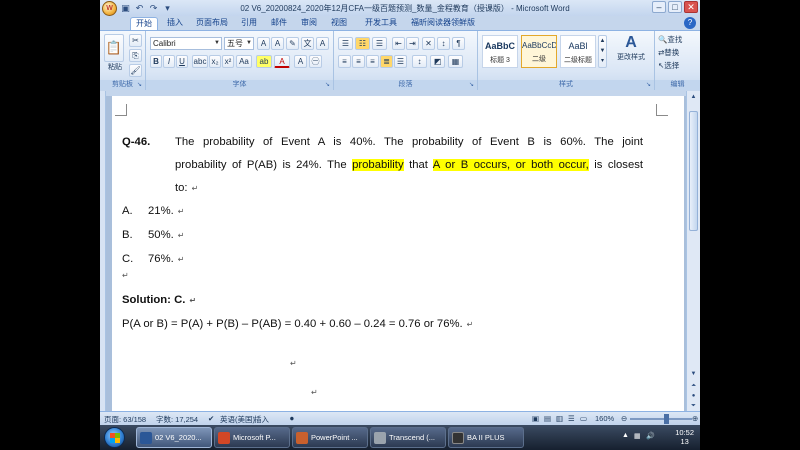 The height and width of the screenshot is (450, 800). I want to click on italic-icon: I, so click(169, 61).